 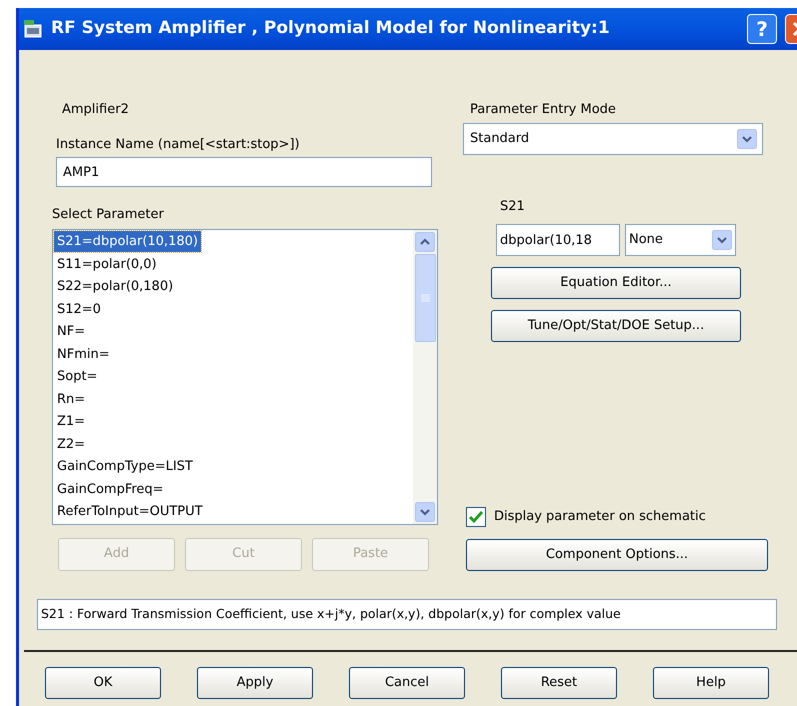 What do you see at coordinates (77, 377) in the screenshot?
I see `parameter-list-item: Sopt=` at bounding box center [77, 377].